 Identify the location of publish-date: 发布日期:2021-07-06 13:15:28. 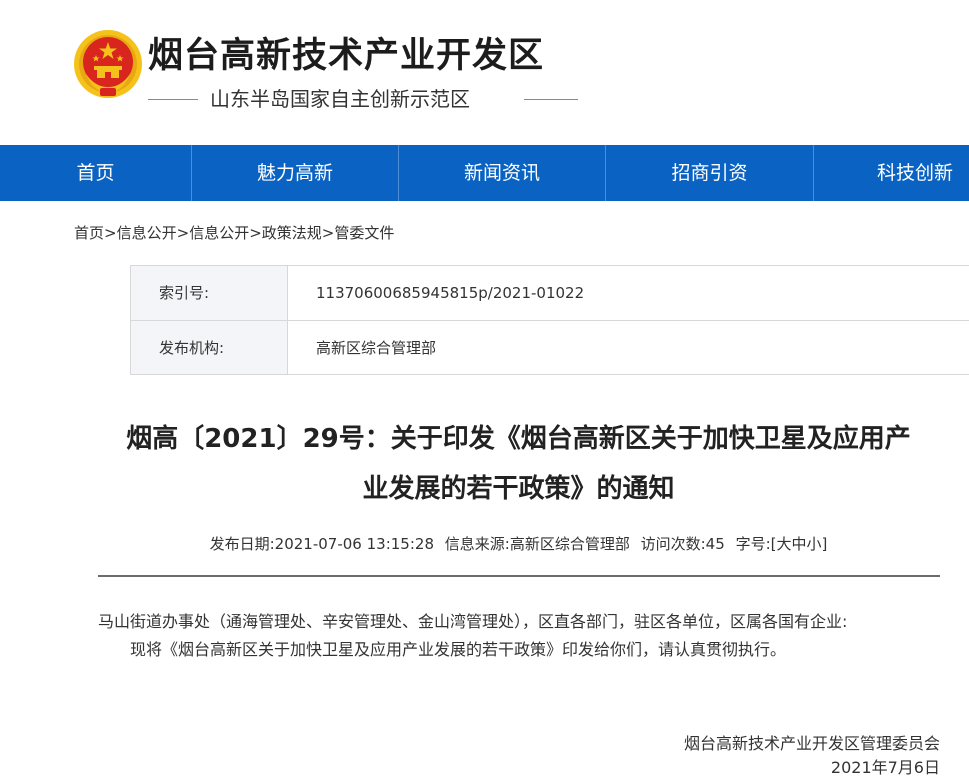
(321, 544).